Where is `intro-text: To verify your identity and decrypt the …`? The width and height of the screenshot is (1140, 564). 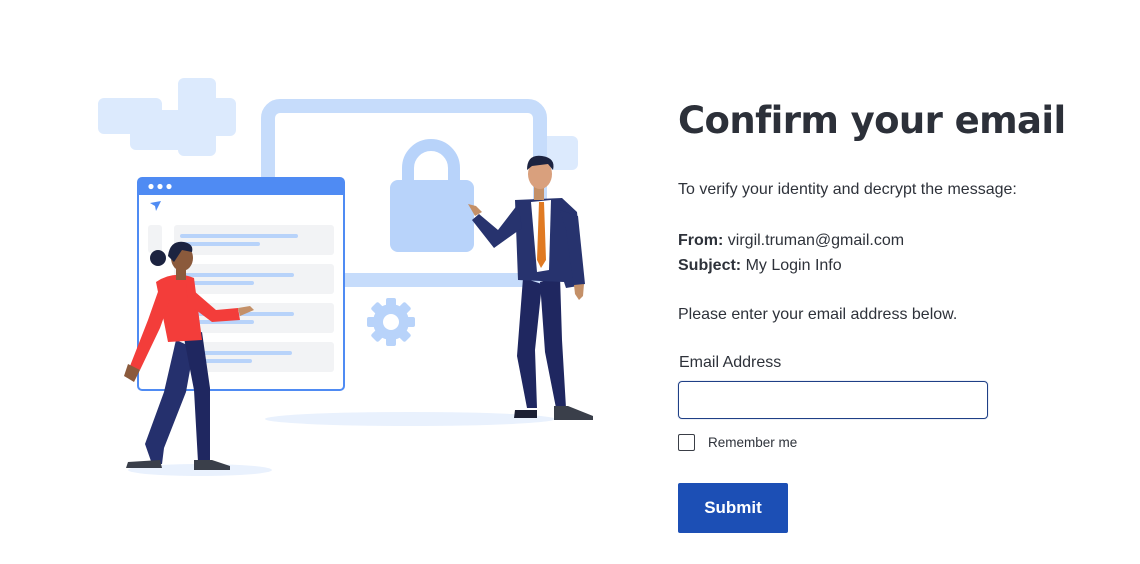
intro-text: To verify your identity and decrypt the … is located at coordinates (847, 189).